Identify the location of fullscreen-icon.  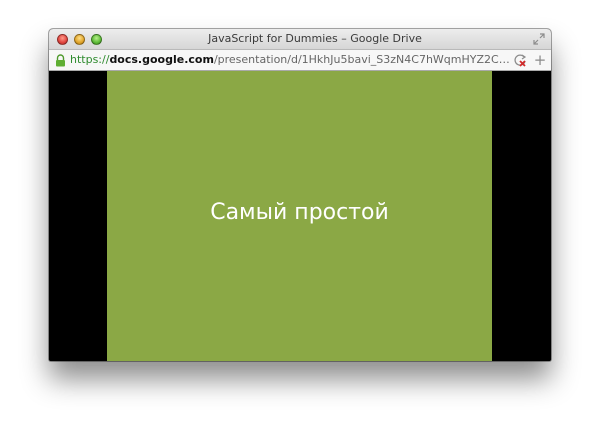
(539, 39).